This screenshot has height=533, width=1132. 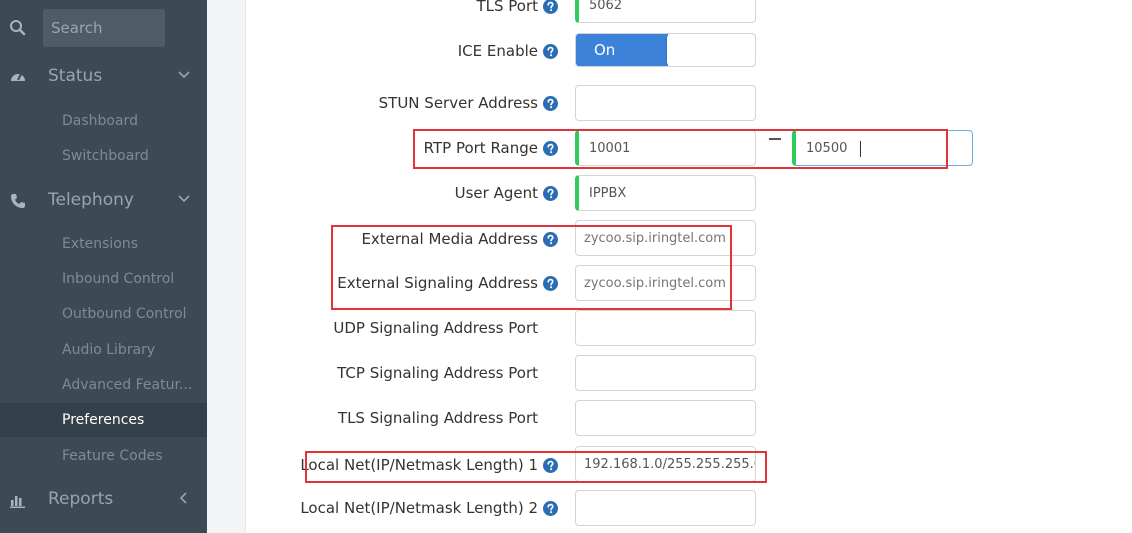 I want to click on field-label-text: TCP Signaling Address Port, so click(x=437, y=373).